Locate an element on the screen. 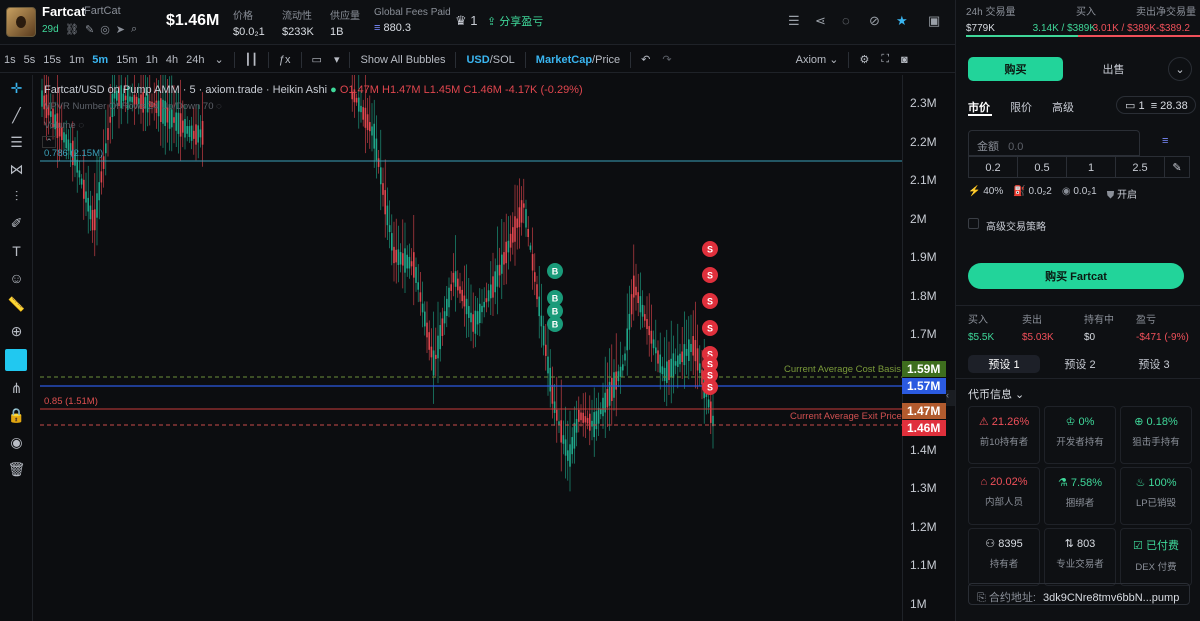 The height and width of the screenshot is (621, 1200). contract-address: ⎘ 合约地址: 3dk9CNre8tmv6bbN...pump is located at coordinates (1079, 594).